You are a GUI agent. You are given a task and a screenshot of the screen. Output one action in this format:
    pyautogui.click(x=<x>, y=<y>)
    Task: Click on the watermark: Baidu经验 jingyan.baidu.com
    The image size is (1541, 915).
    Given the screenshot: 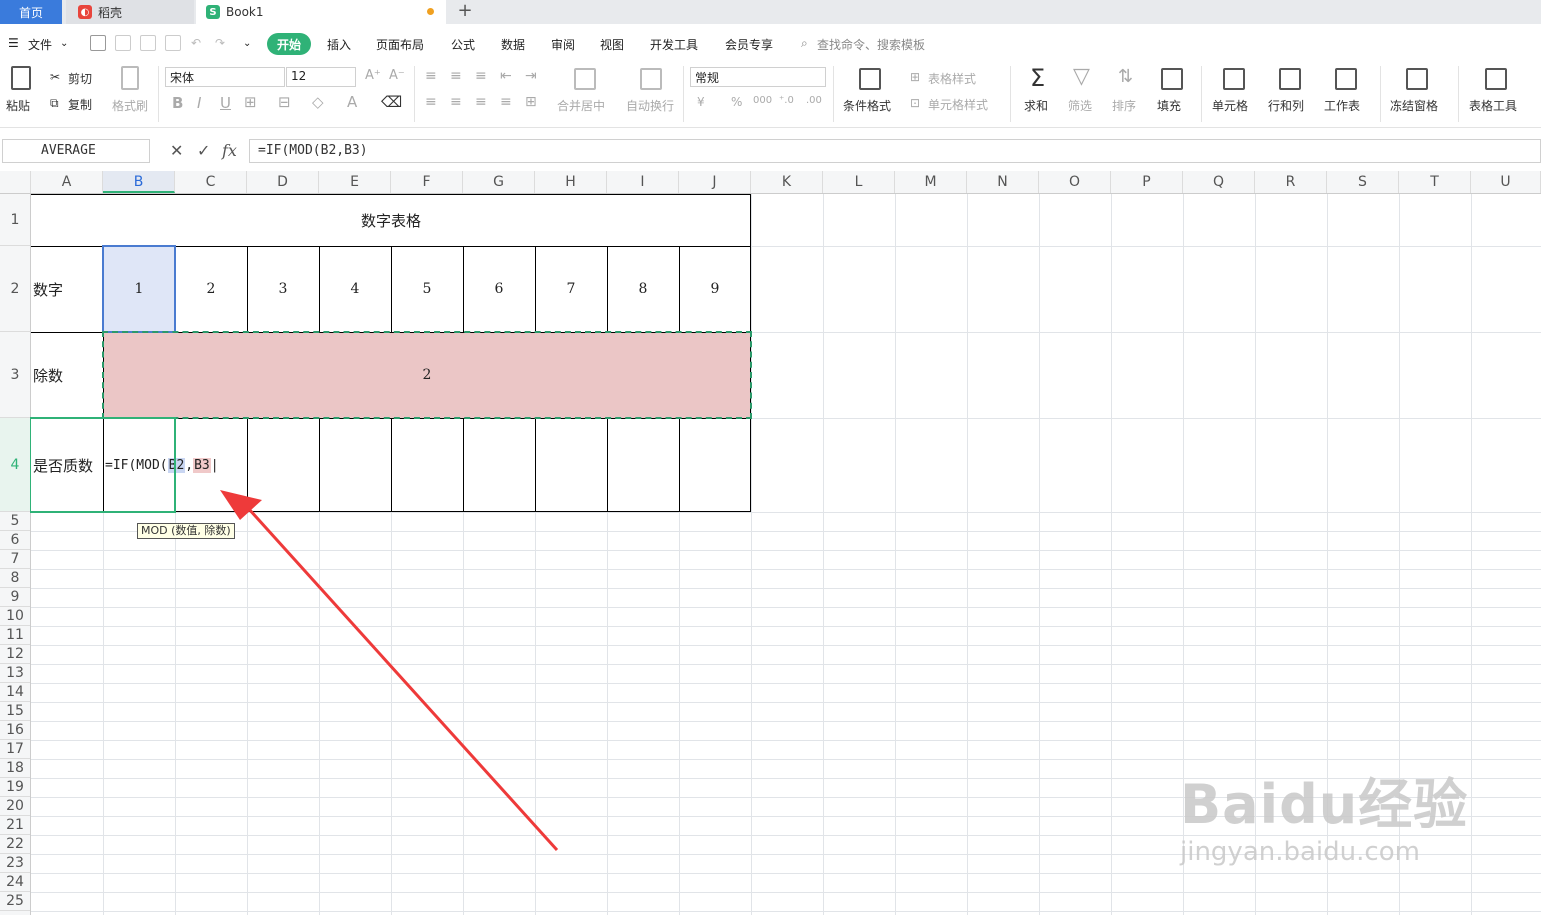 What is the action you would take?
    pyautogui.click(x=1324, y=813)
    